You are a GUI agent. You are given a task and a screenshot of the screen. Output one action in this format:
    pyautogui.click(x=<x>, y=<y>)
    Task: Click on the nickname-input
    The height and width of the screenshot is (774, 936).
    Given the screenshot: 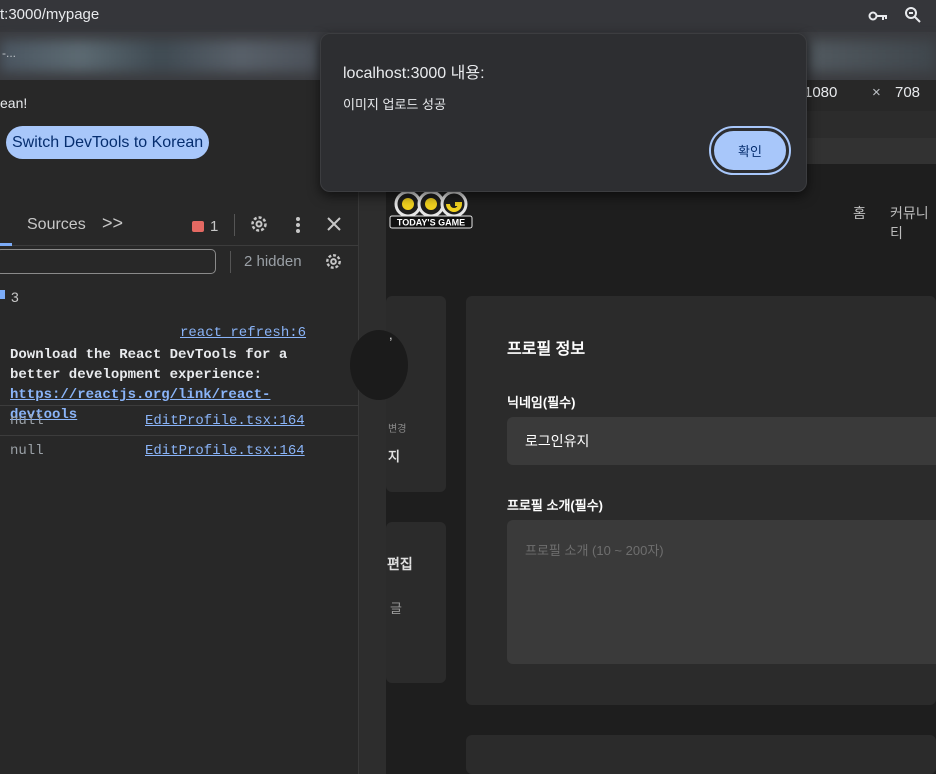 What is the action you would take?
    pyautogui.click(x=721, y=441)
    